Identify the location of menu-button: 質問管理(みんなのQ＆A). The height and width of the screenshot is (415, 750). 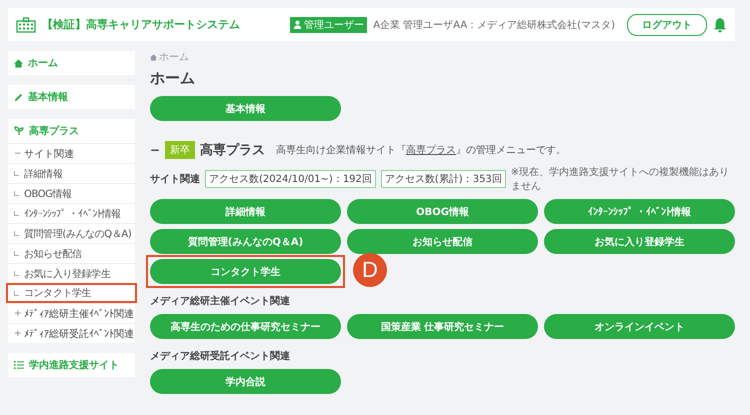
(245, 241).